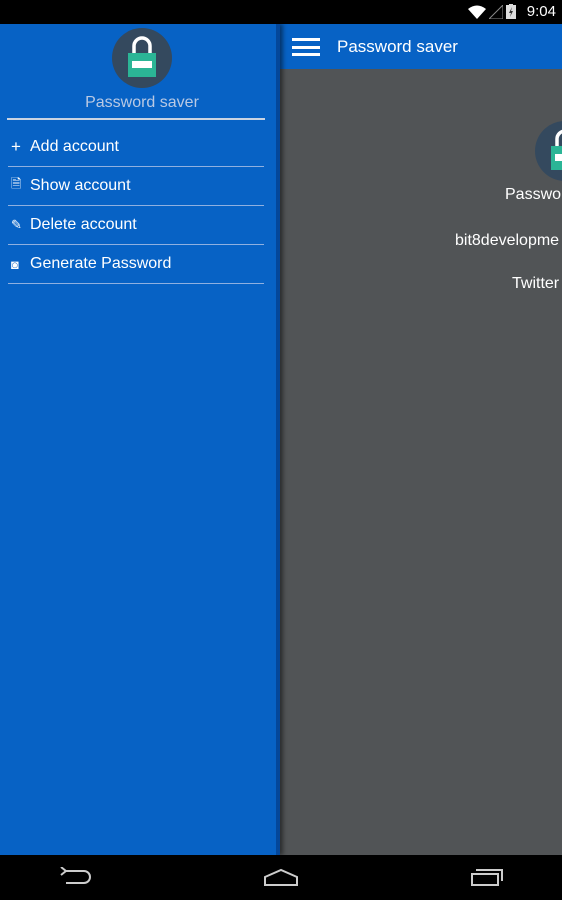  What do you see at coordinates (16, 146) in the screenshot?
I see `plus-icon: +` at bounding box center [16, 146].